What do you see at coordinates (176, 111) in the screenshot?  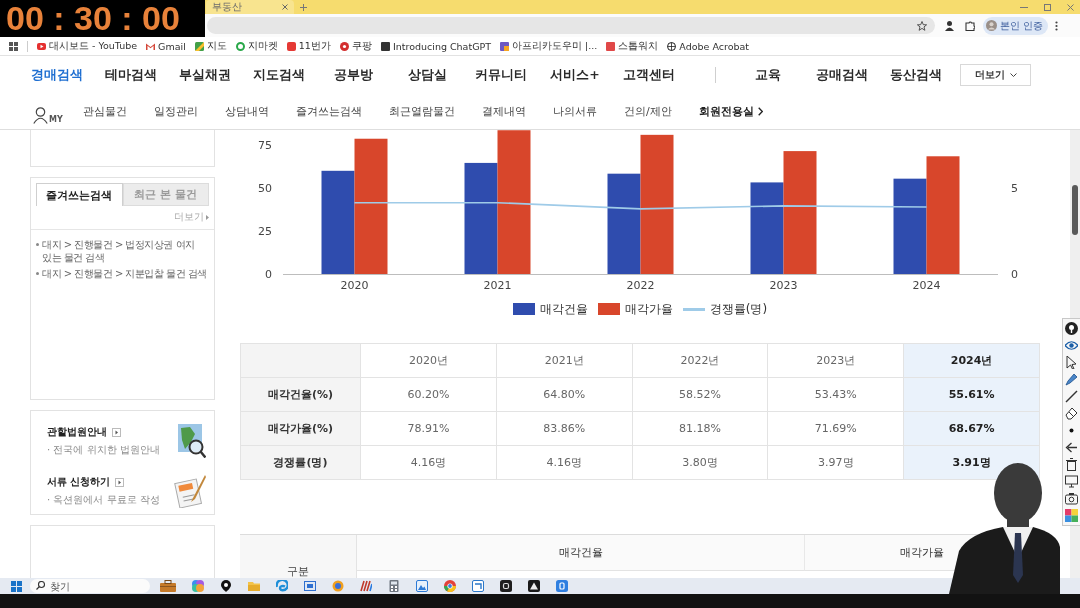 I see `member-menu-link: 일정관리` at bounding box center [176, 111].